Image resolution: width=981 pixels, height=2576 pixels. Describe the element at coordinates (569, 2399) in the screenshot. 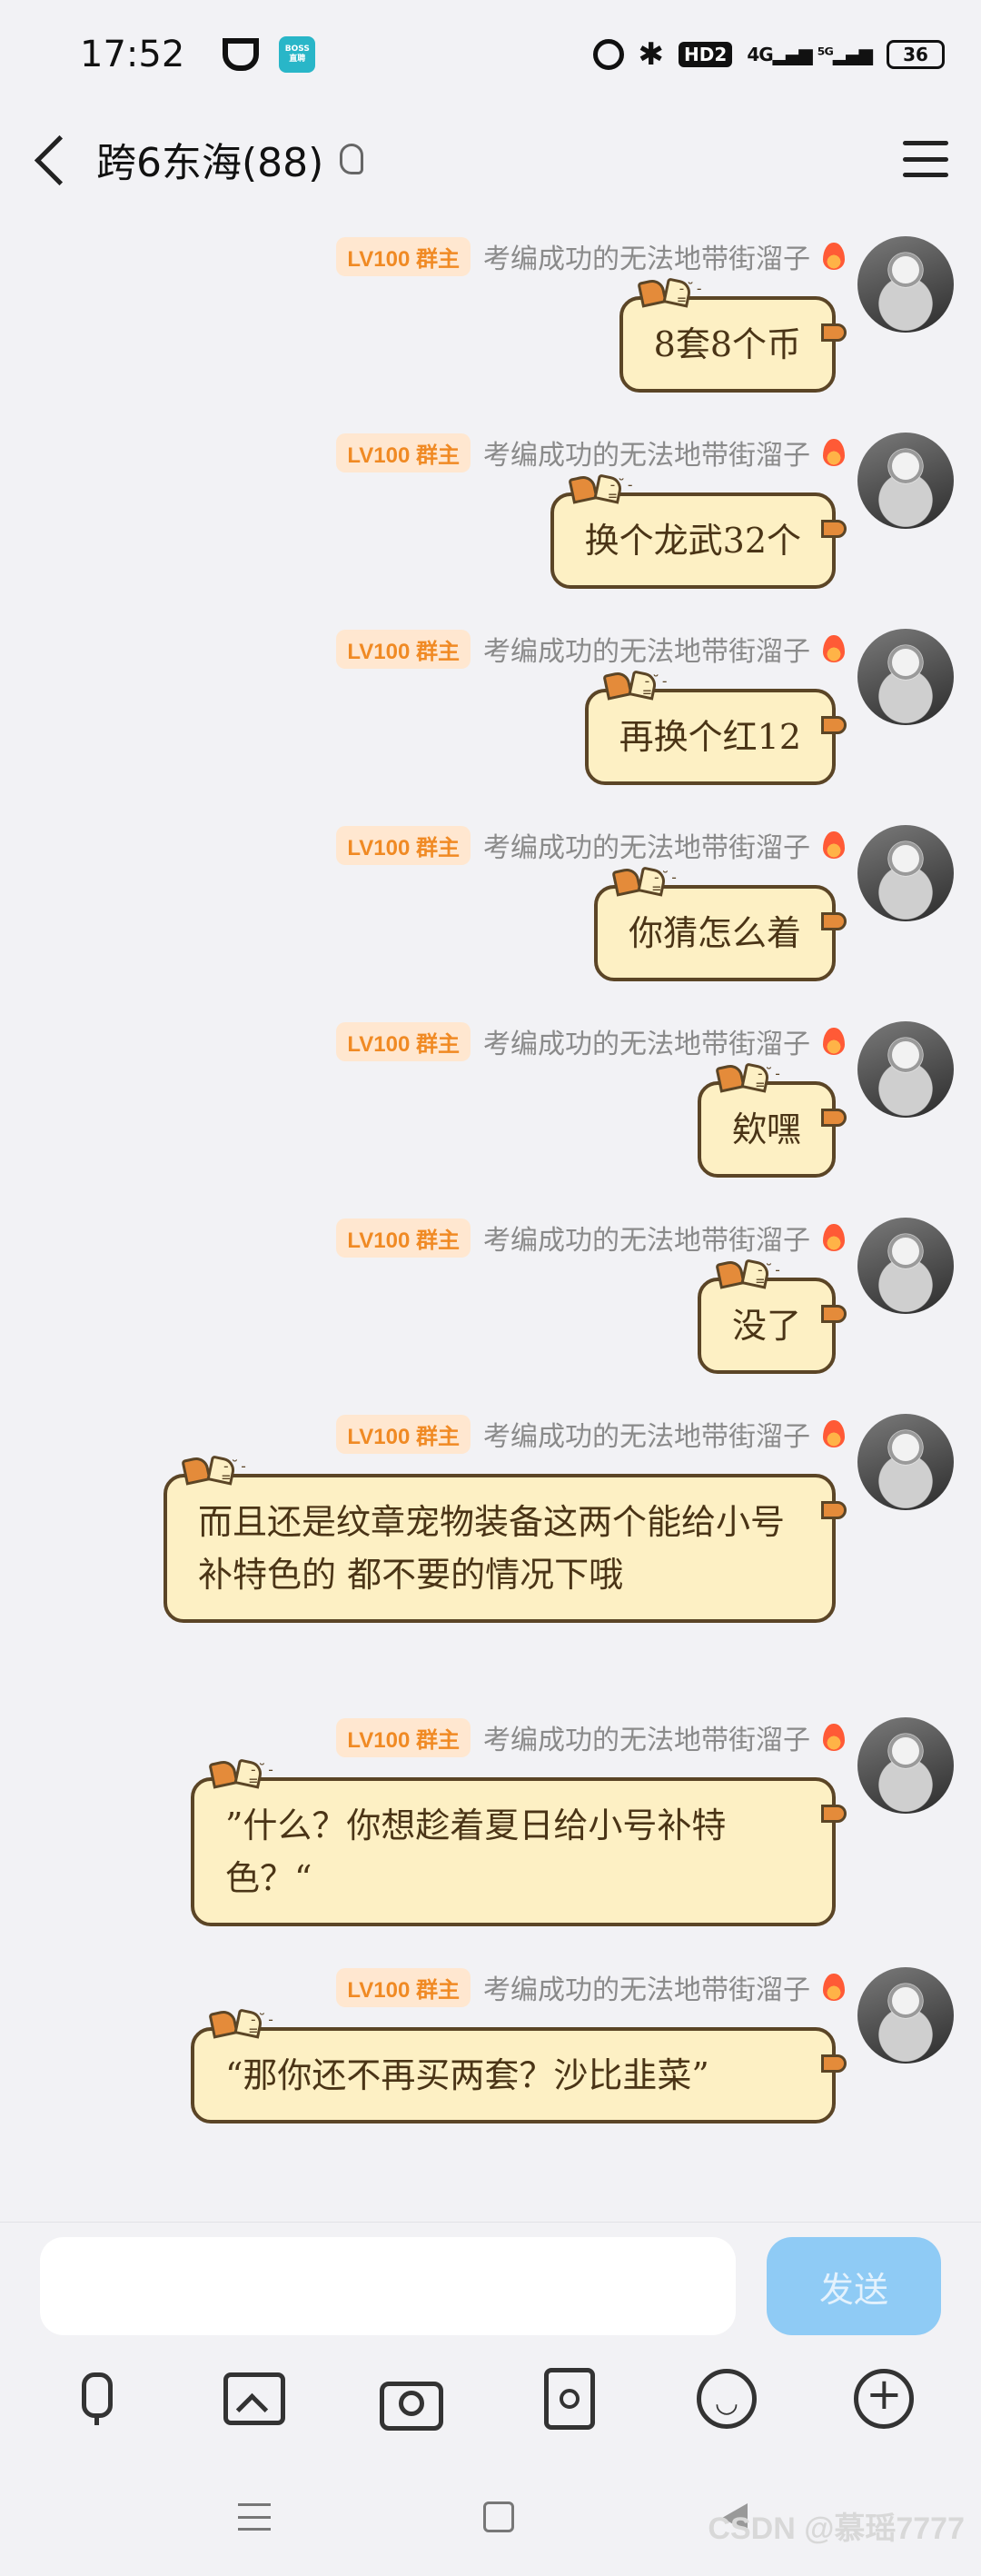

I see `red-packet-icon` at that location.